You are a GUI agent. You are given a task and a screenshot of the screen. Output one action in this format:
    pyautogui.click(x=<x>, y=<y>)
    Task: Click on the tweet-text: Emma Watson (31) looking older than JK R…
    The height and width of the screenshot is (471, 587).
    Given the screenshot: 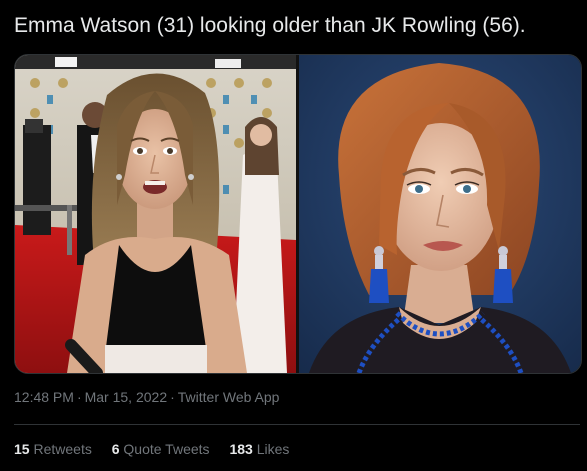 What is the action you would take?
    pyautogui.click(x=270, y=25)
    